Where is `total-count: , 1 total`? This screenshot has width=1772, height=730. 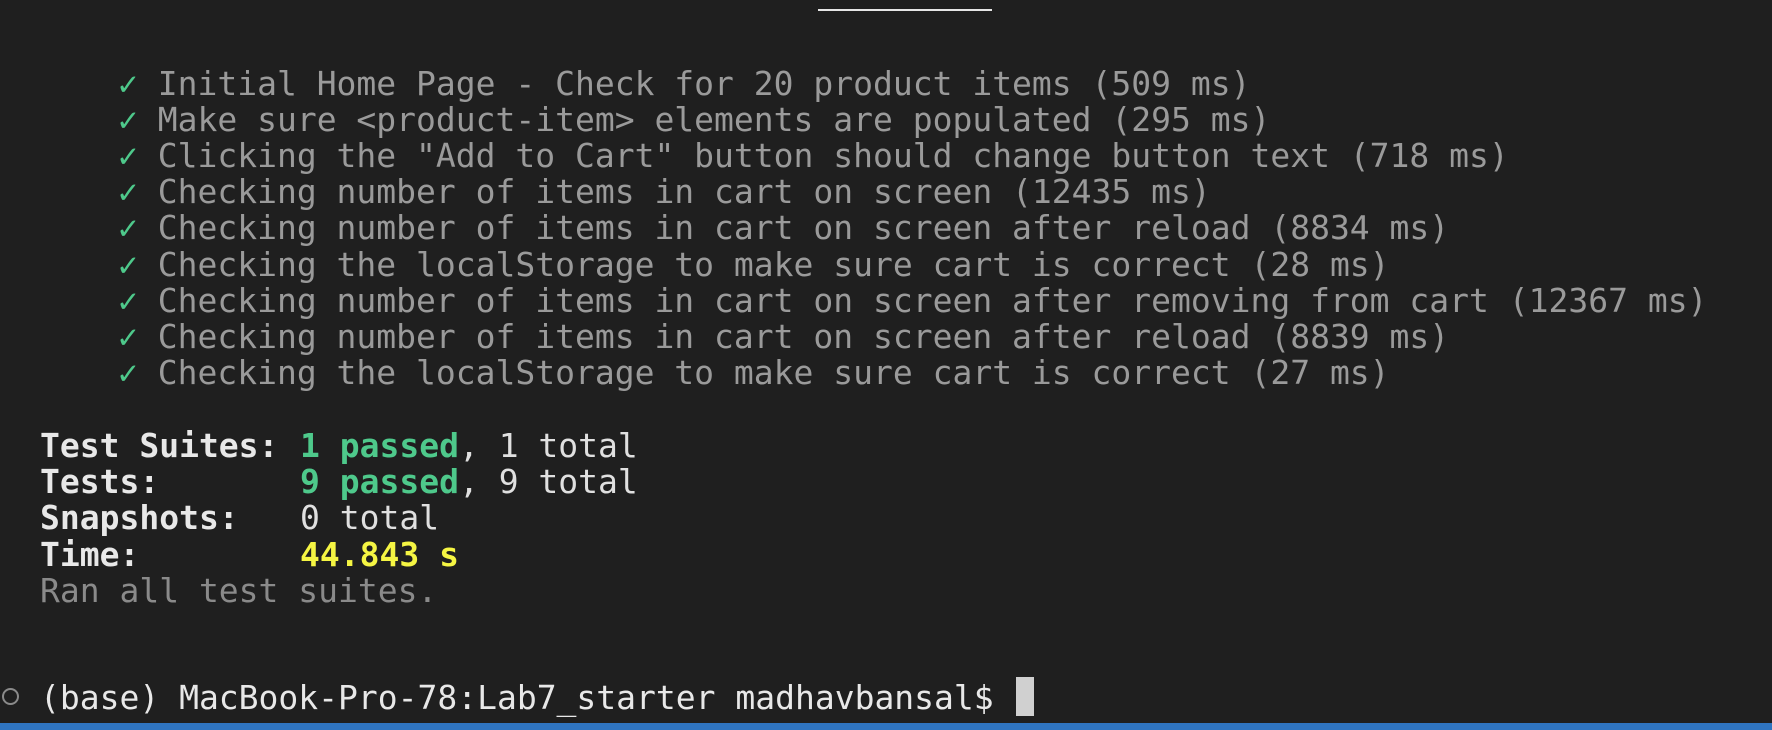
total-count: , 1 total is located at coordinates (548, 445).